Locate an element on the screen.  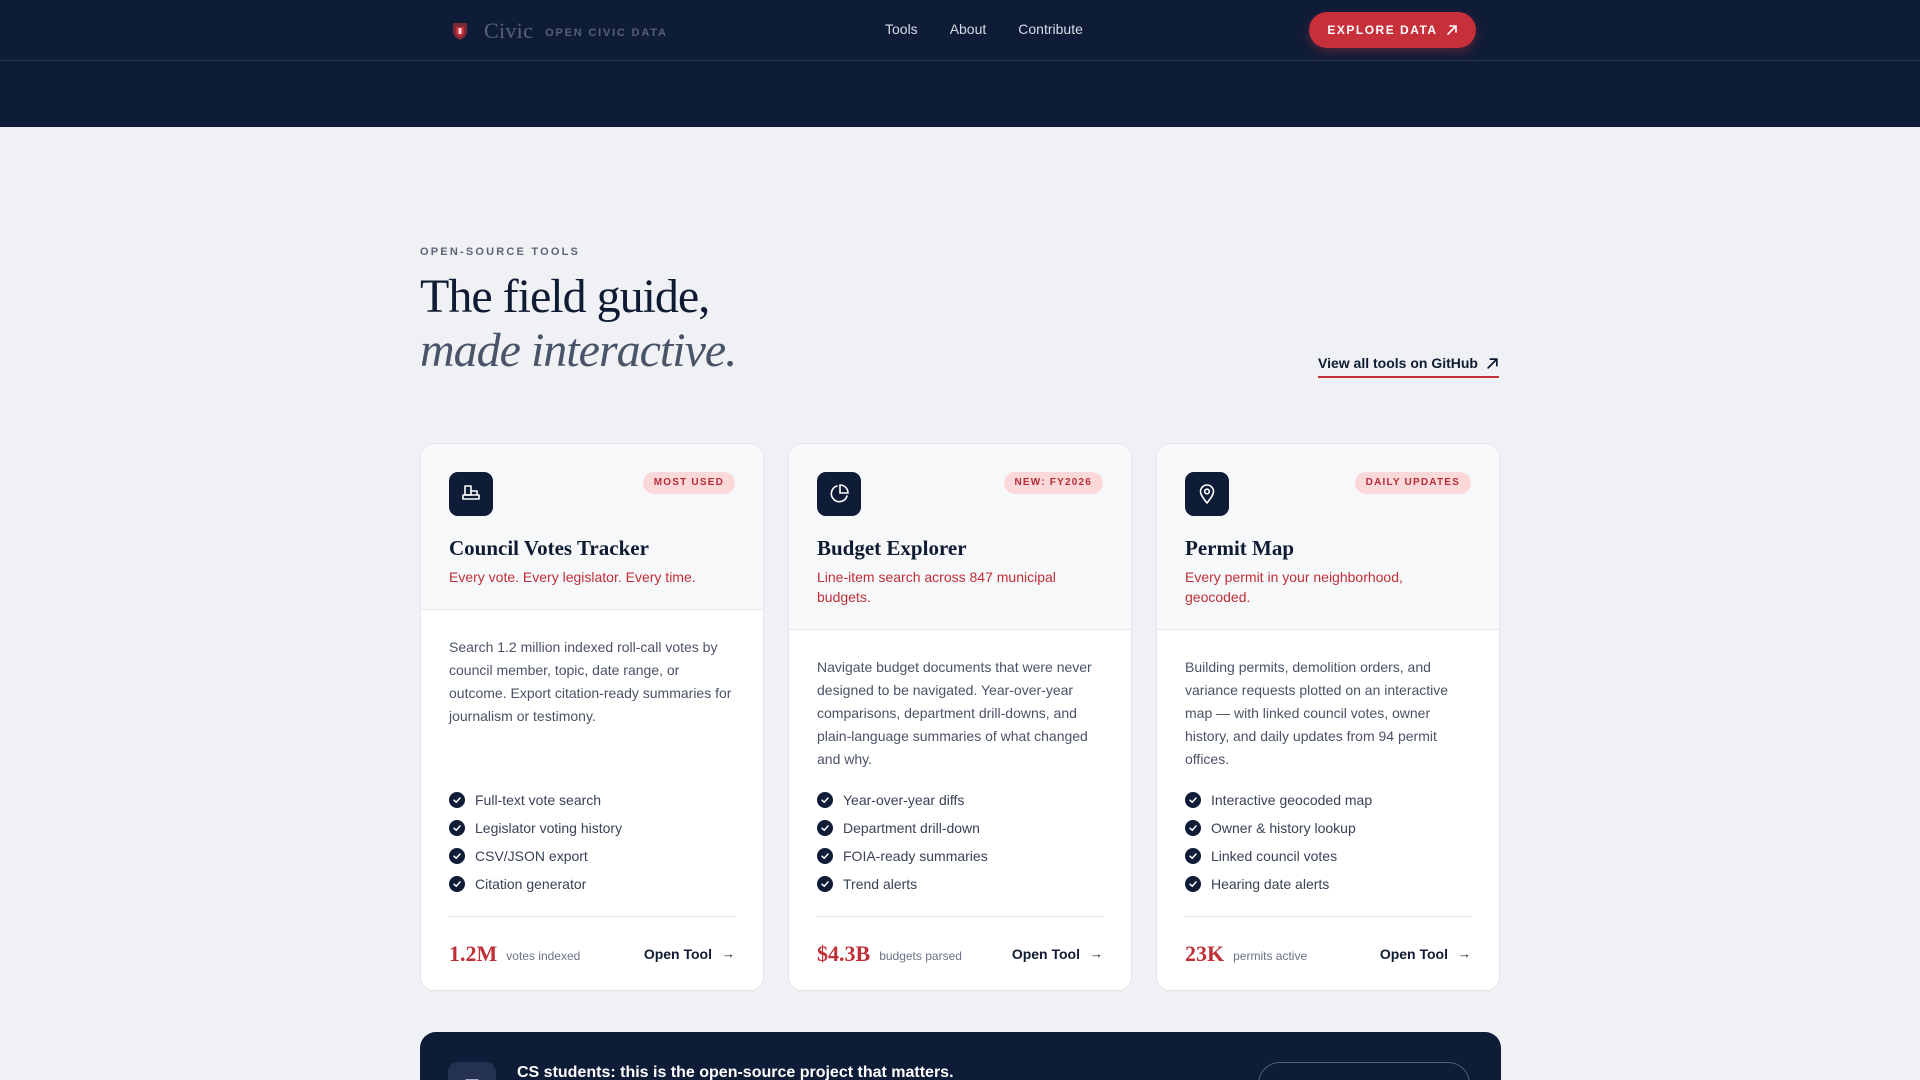
feature-label: Legislator voting history is located at coordinates (549, 828).